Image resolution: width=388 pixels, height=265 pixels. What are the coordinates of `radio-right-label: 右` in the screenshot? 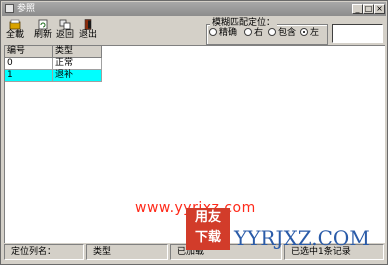 It's located at (259, 33).